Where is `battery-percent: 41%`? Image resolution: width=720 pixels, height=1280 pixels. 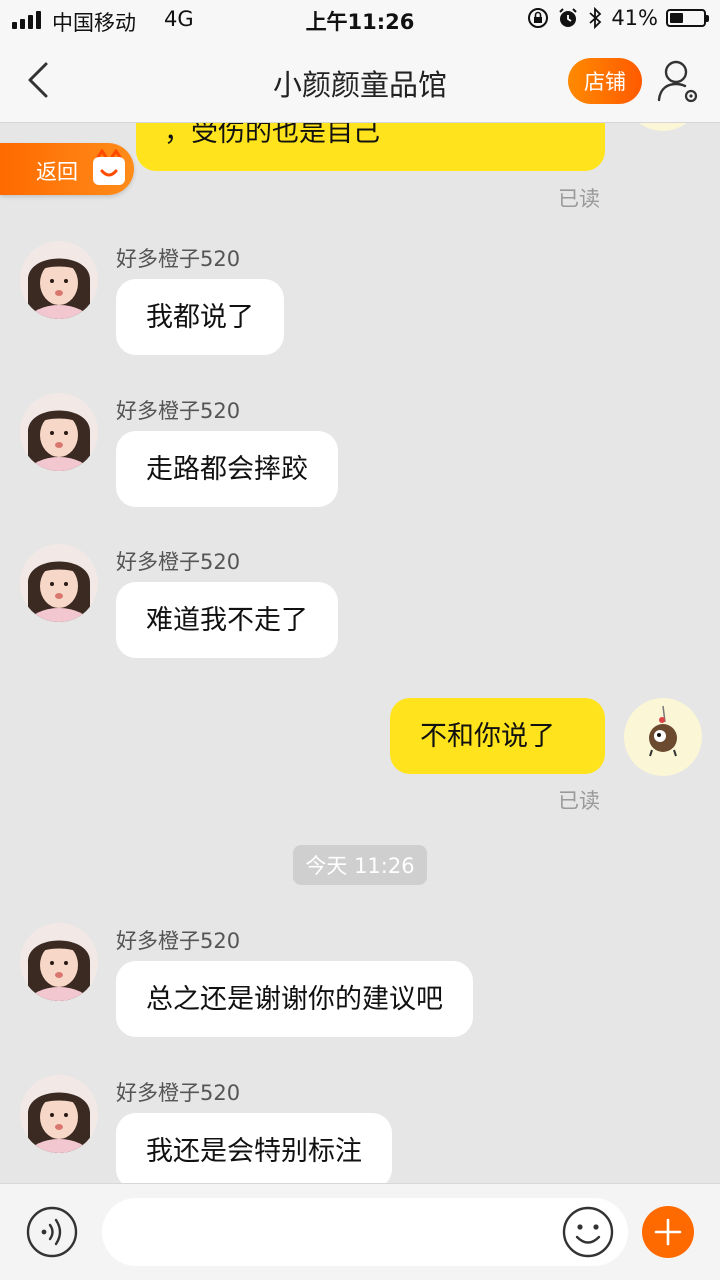
battery-percent: 41% is located at coordinates (634, 18).